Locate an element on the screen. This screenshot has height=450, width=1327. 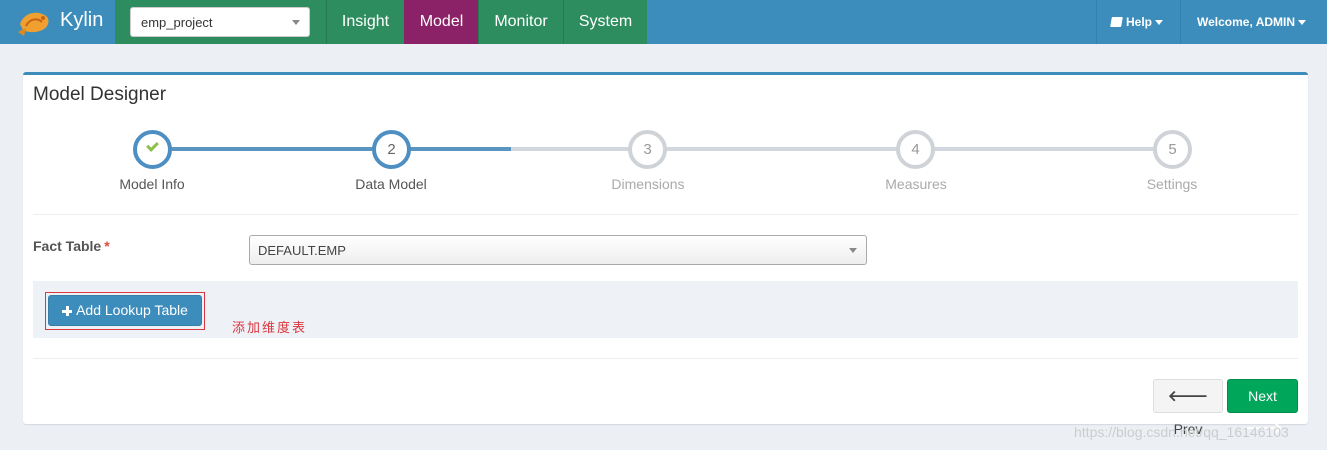
nav-system: System is located at coordinates (605, 22).